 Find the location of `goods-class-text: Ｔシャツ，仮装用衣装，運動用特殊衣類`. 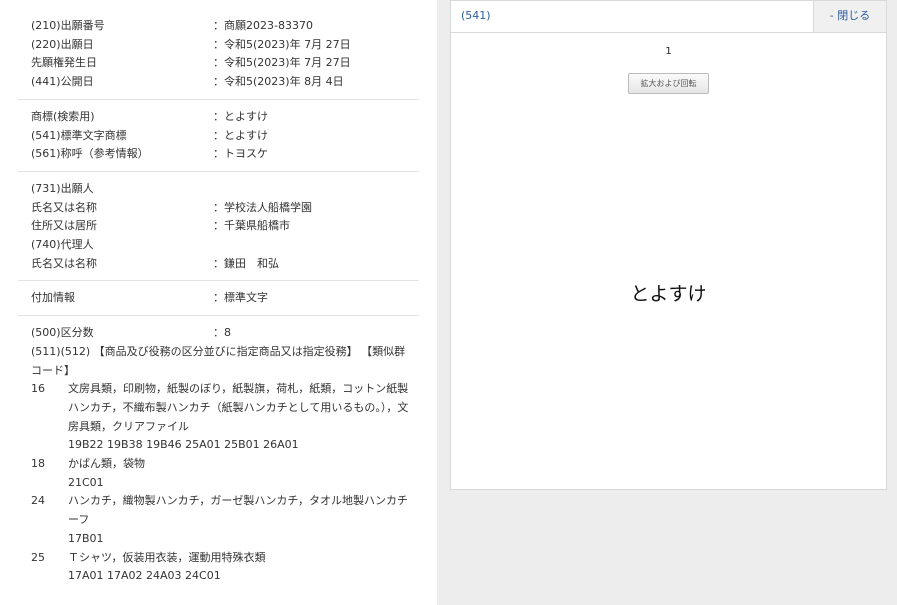

goods-class-text: Ｔシャツ，仮装用衣装，運動用特殊衣類 is located at coordinates (167, 557).